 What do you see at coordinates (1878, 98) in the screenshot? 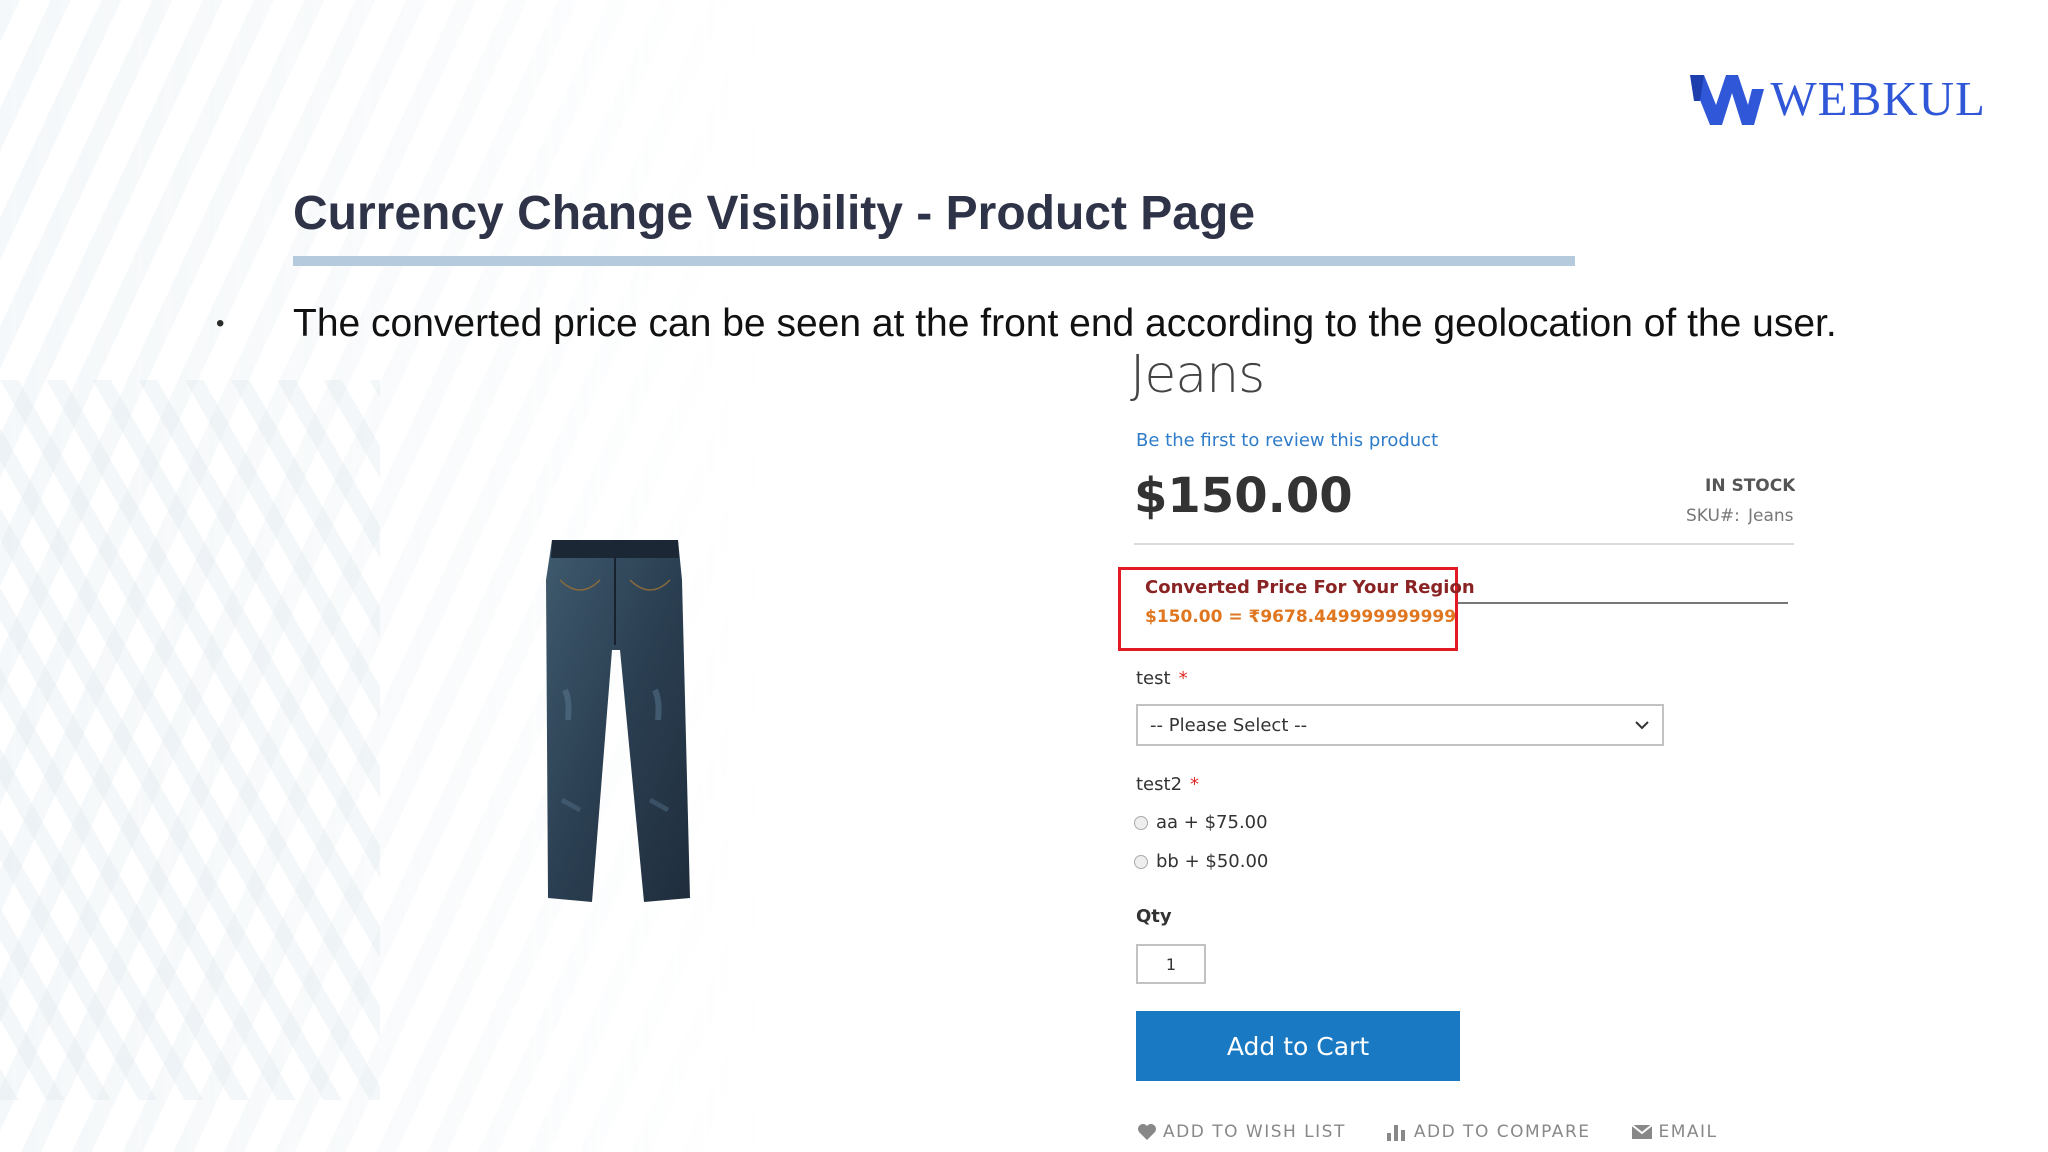
I see `logo-text: WEBKUL` at bounding box center [1878, 98].